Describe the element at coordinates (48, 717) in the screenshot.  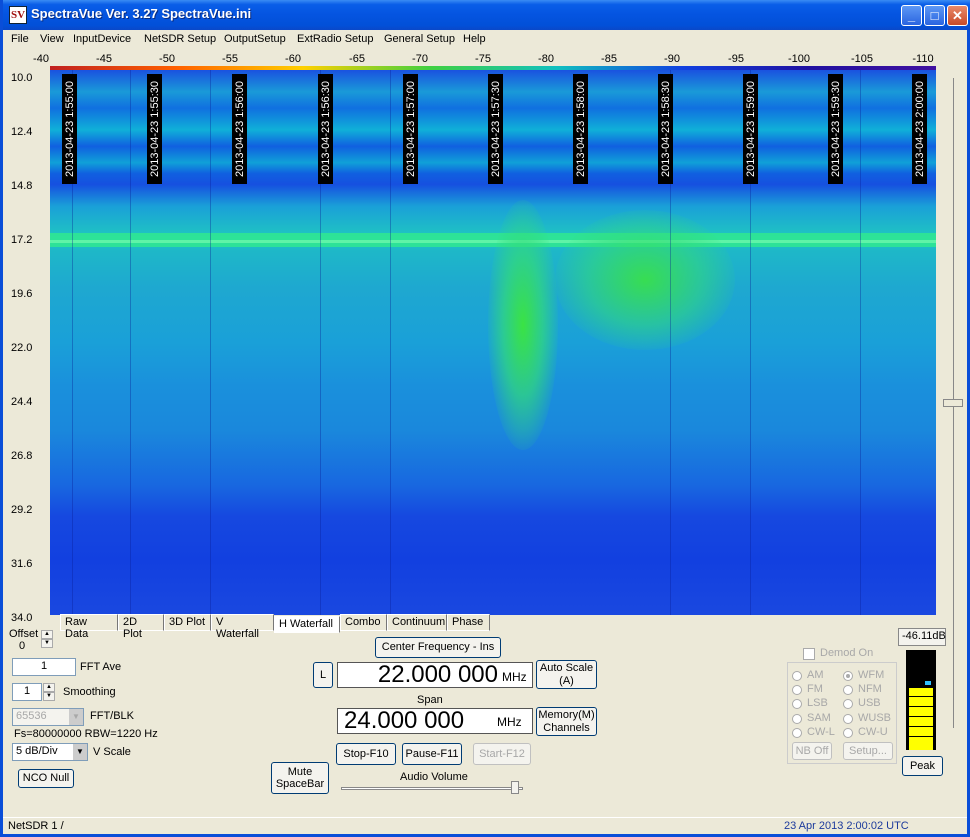
I see `fft-blk-select: 65536 ▼` at that location.